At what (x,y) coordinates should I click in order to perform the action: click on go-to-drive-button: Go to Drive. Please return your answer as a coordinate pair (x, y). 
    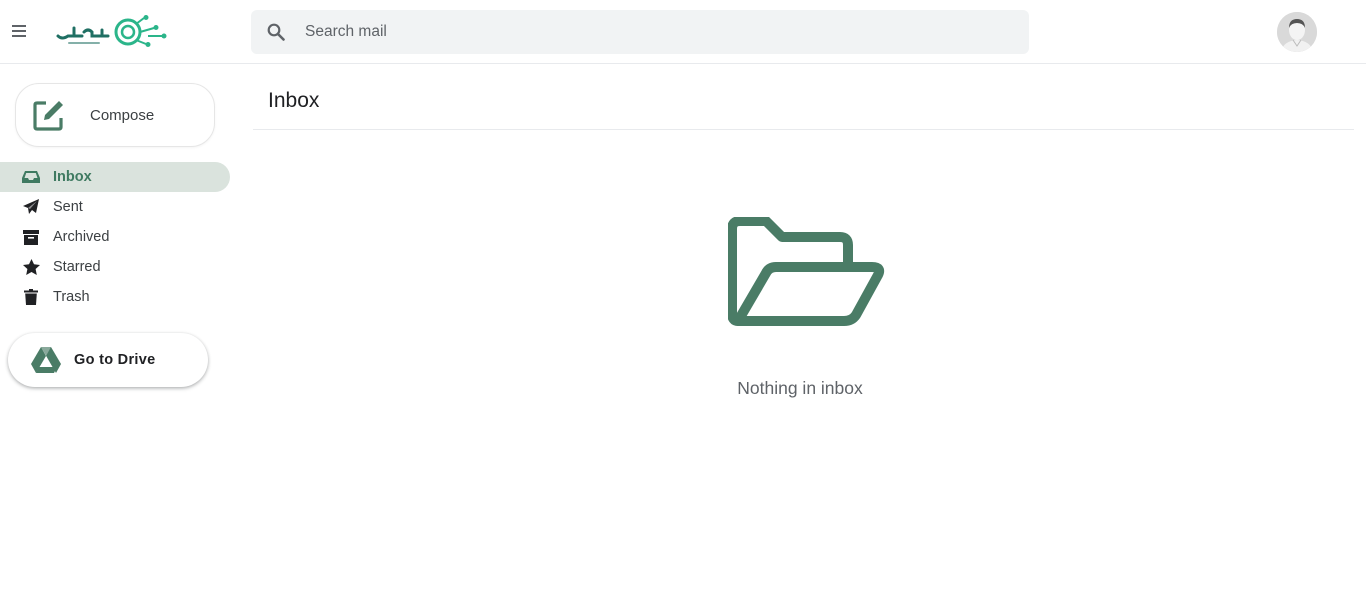
    Looking at the image, I should click on (108, 360).